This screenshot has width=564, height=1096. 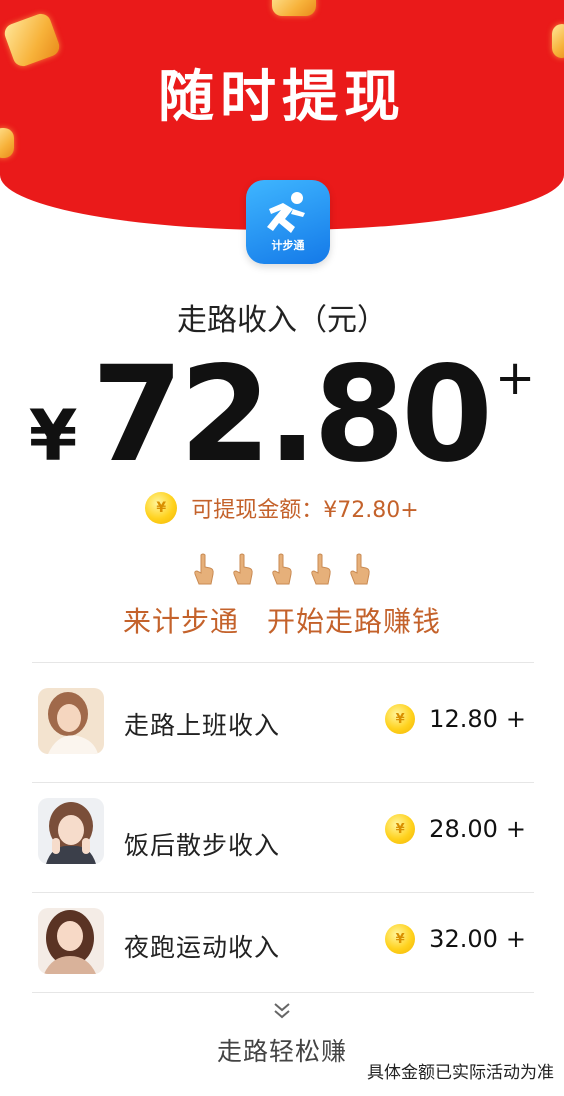 I want to click on call-to-action: 来计步通 开始走路赚钱, so click(x=282, y=620).